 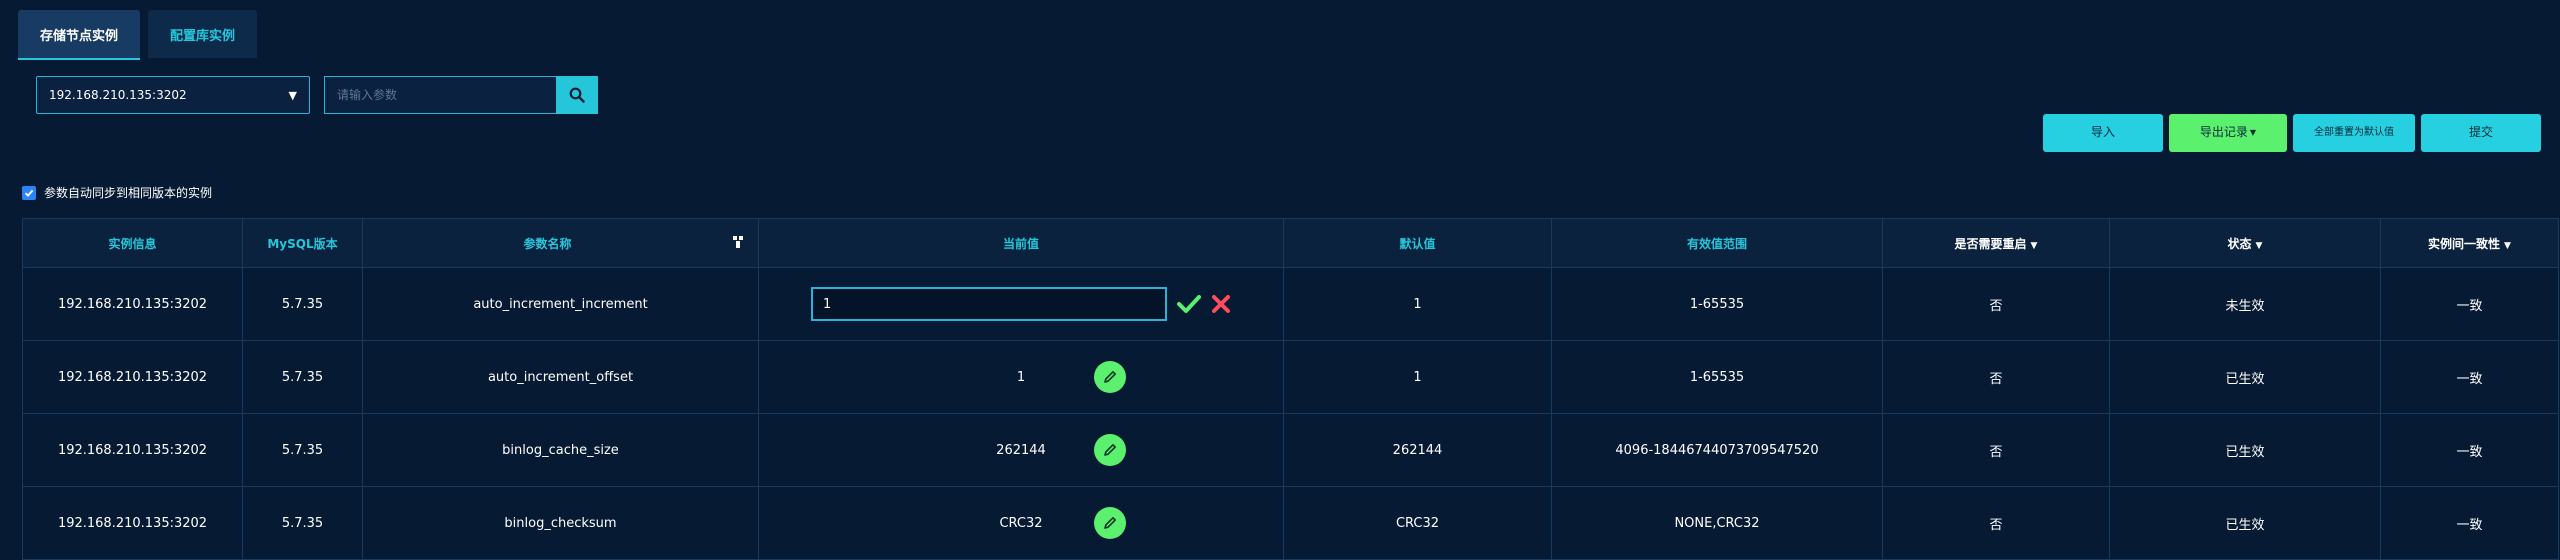 What do you see at coordinates (560, 377) in the screenshot?
I see `cell-param-name: auto_increment_offset` at bounding box center [560, 377].